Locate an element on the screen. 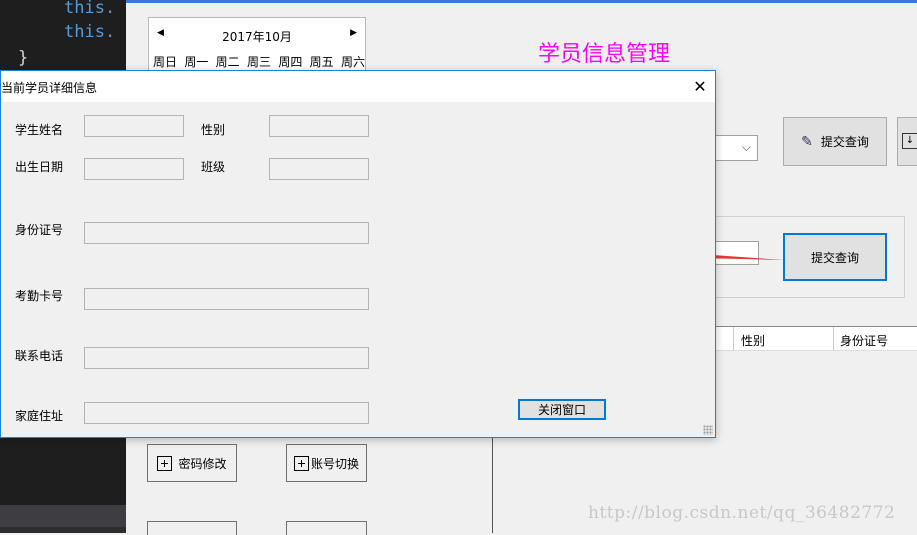  switch-account-button: 账号切换 is located at coordinates (326, 463).